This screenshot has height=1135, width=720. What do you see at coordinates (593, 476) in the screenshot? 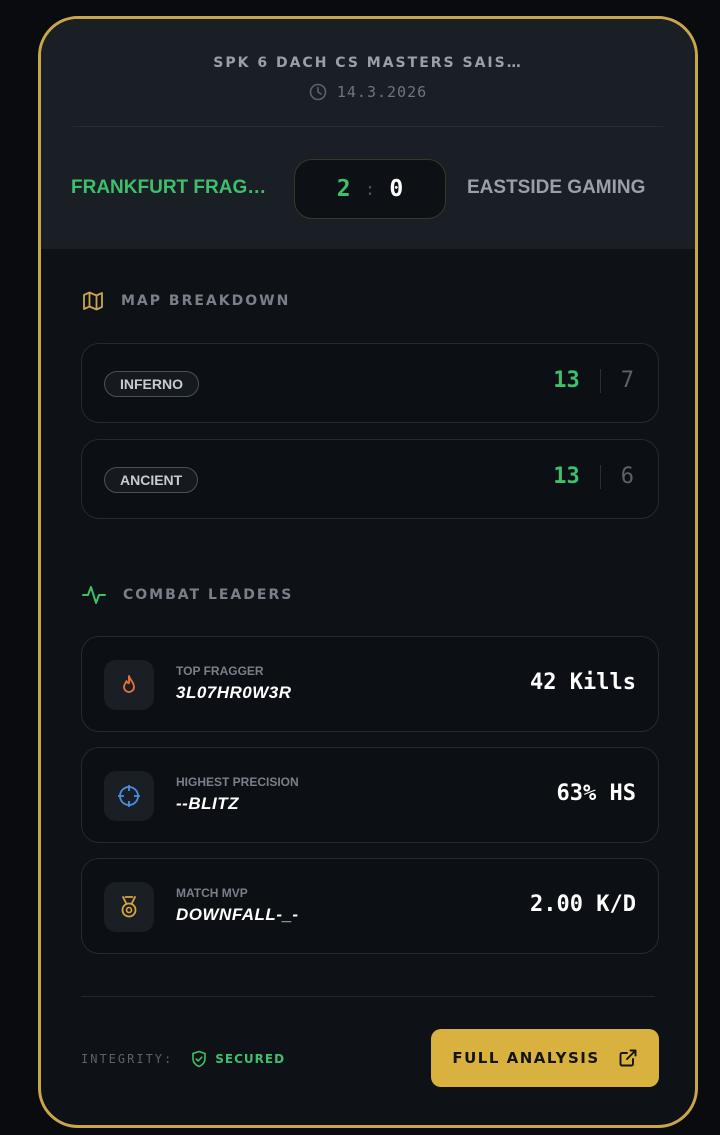
I see `map-score: 13 6` at bounding box center [593, 476].